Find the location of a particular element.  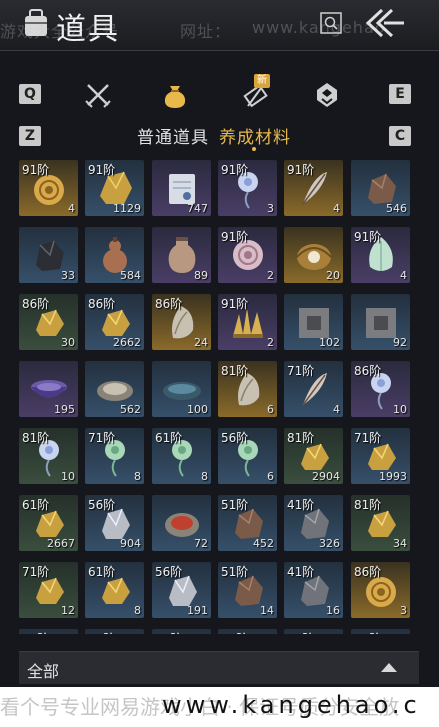

pouch-icon is located at coordinates (175, 95).